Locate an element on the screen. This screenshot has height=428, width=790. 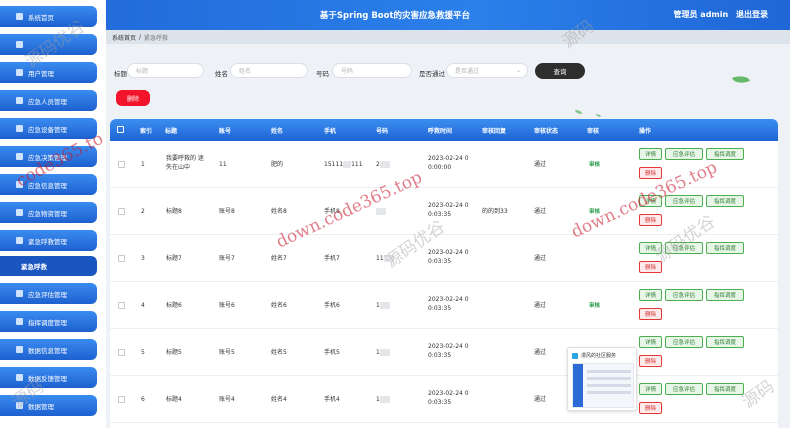
redaction-blur is located at coordinates (384, 305).